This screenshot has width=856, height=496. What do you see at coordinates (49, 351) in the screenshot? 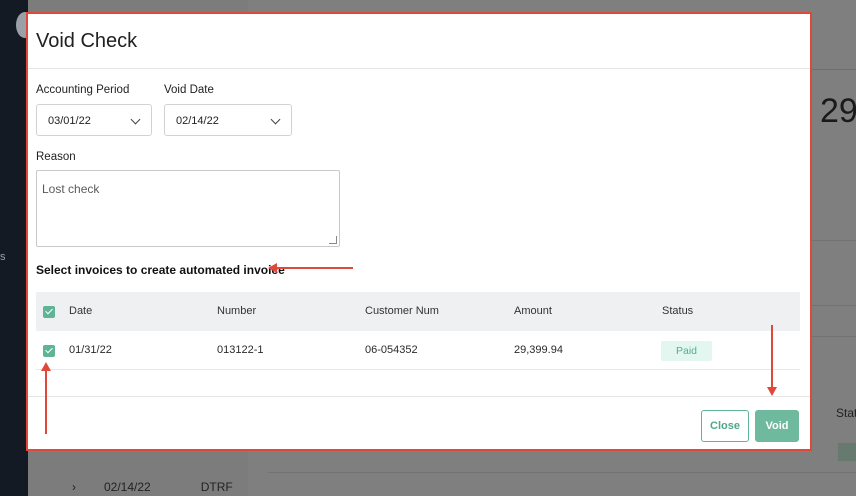
I see `row-checkbox` at bounding box center [49, 351].